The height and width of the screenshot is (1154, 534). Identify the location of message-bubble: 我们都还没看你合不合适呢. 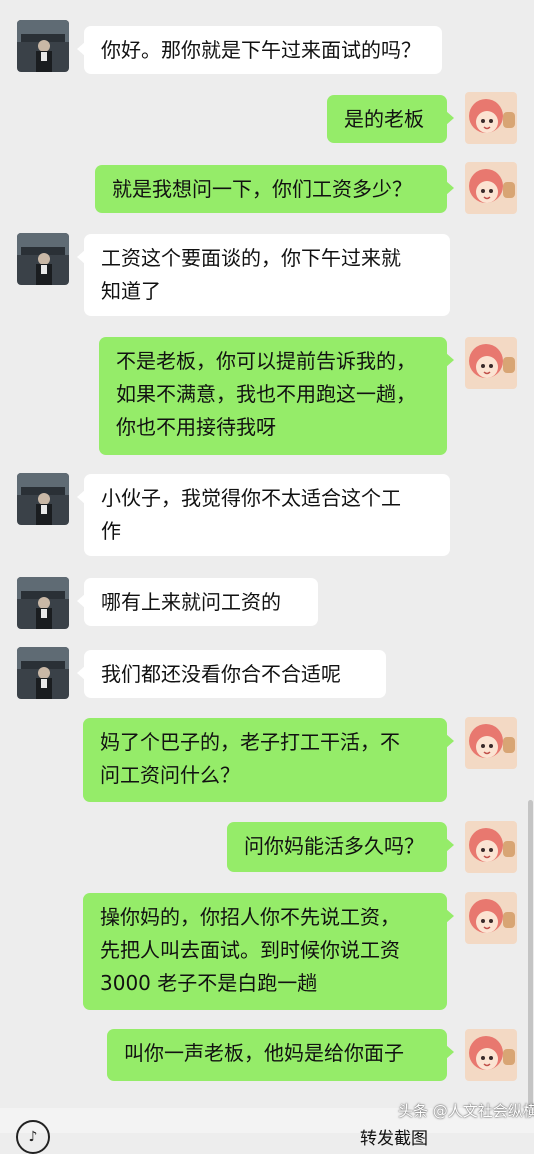
(231, 674).